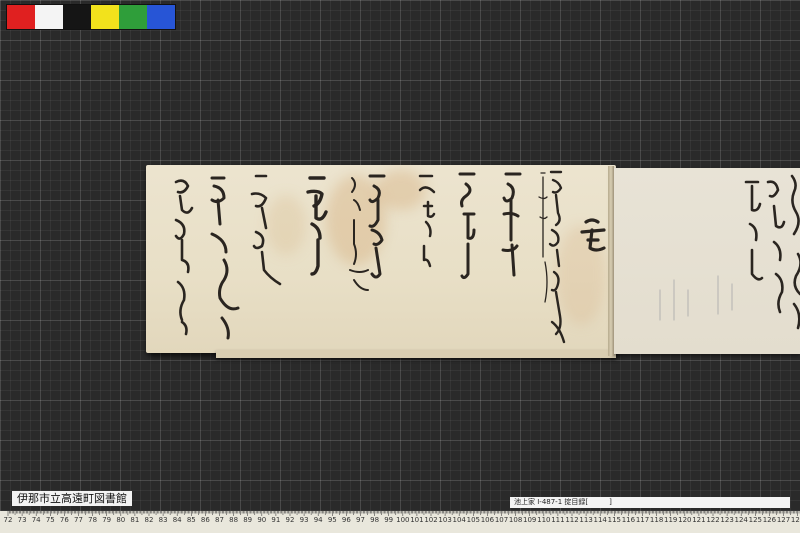 This screenshot has height=533, width=800. Describe the element at coordinates (318, 520) in the screenshot. I see `ruler-number: 94` at that location.